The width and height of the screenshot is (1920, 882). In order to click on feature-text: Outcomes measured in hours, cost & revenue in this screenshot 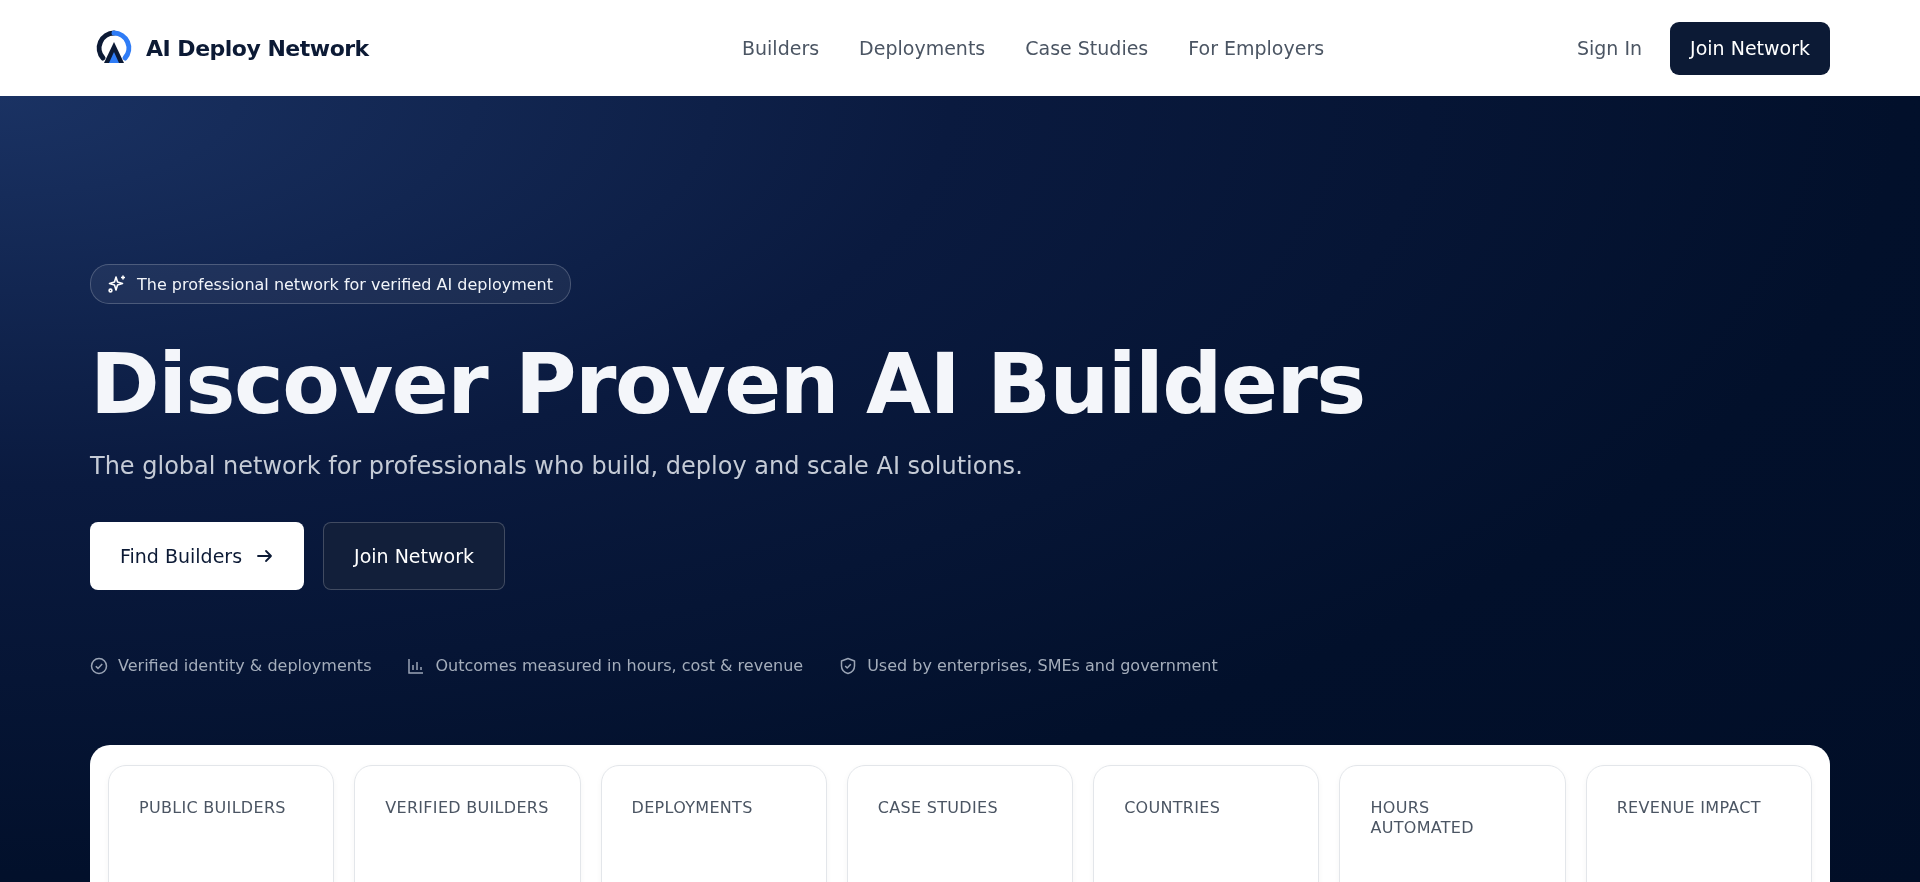, I will do `click(619, 665)`.